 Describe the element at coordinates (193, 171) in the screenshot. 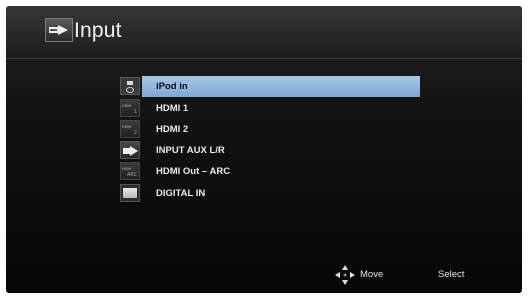

I see `input-item-label: HDMI Out – ARC` at that location.